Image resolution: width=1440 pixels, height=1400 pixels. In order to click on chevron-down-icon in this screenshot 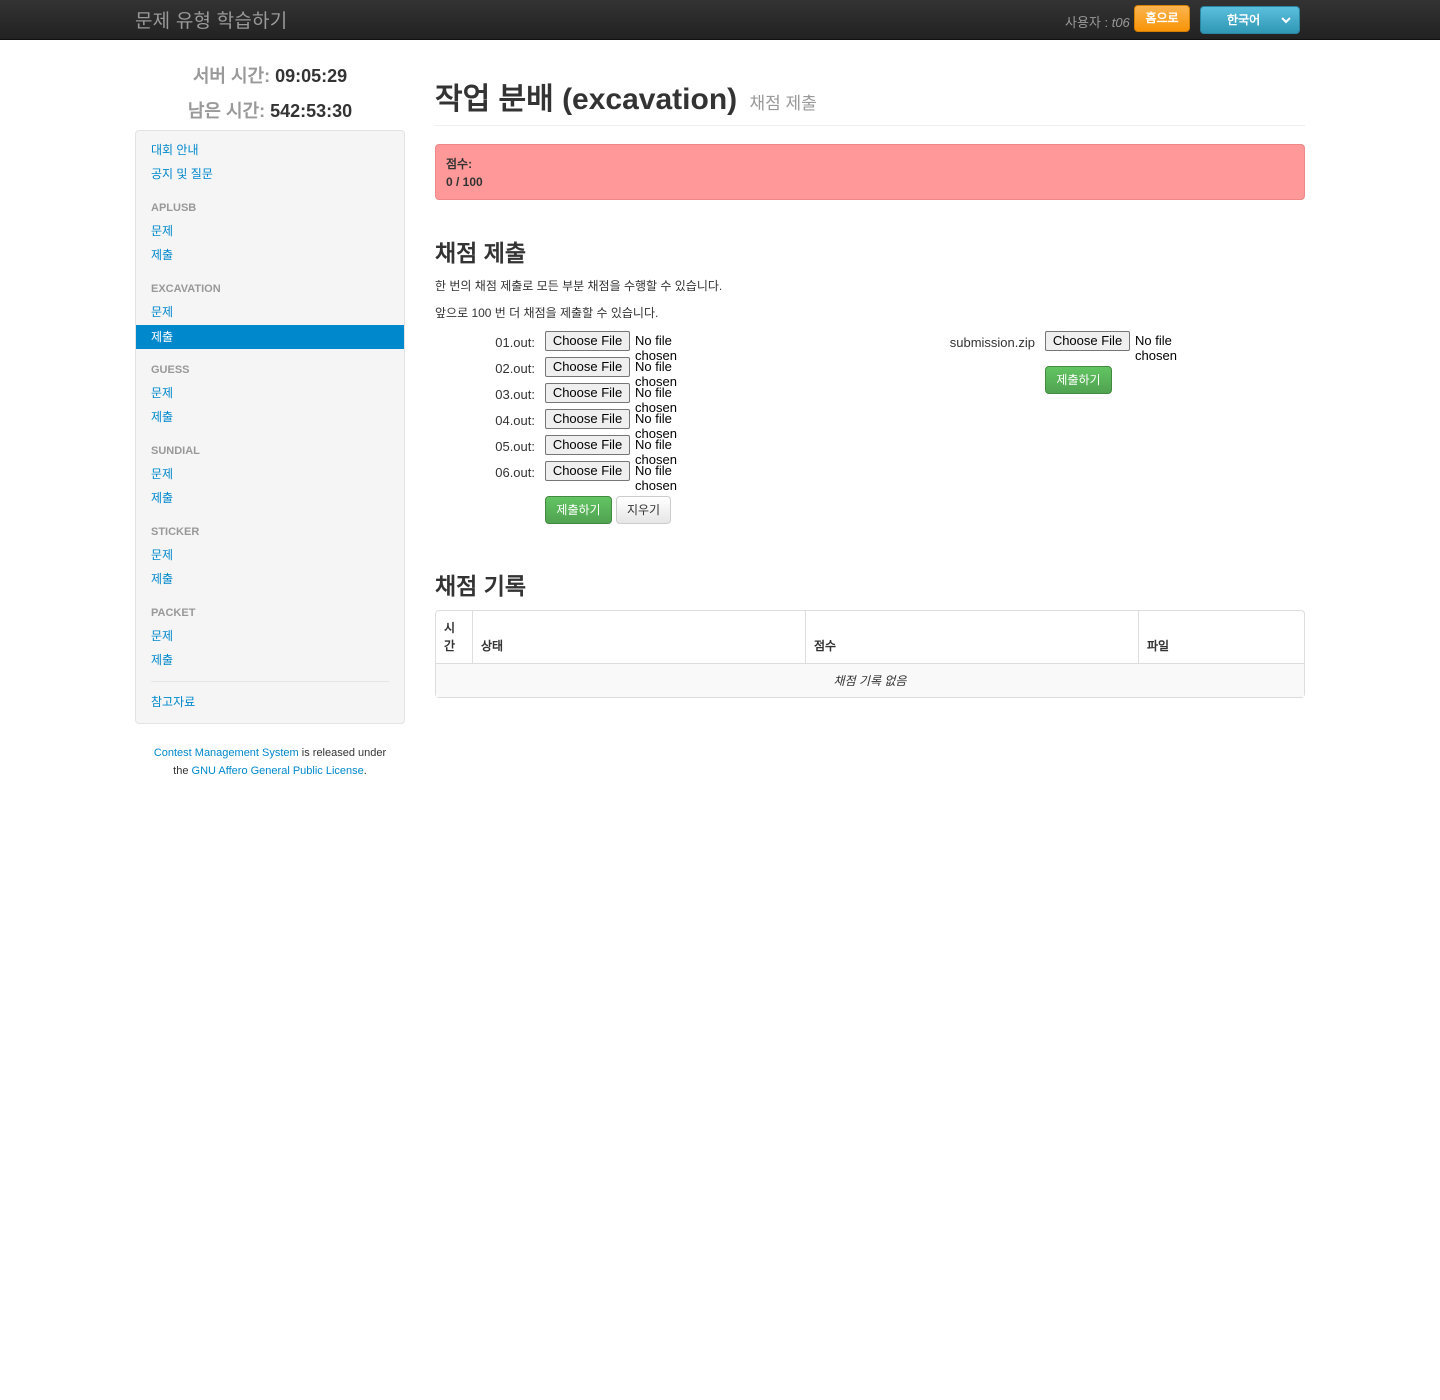, I will do `click(1286, 25)`.